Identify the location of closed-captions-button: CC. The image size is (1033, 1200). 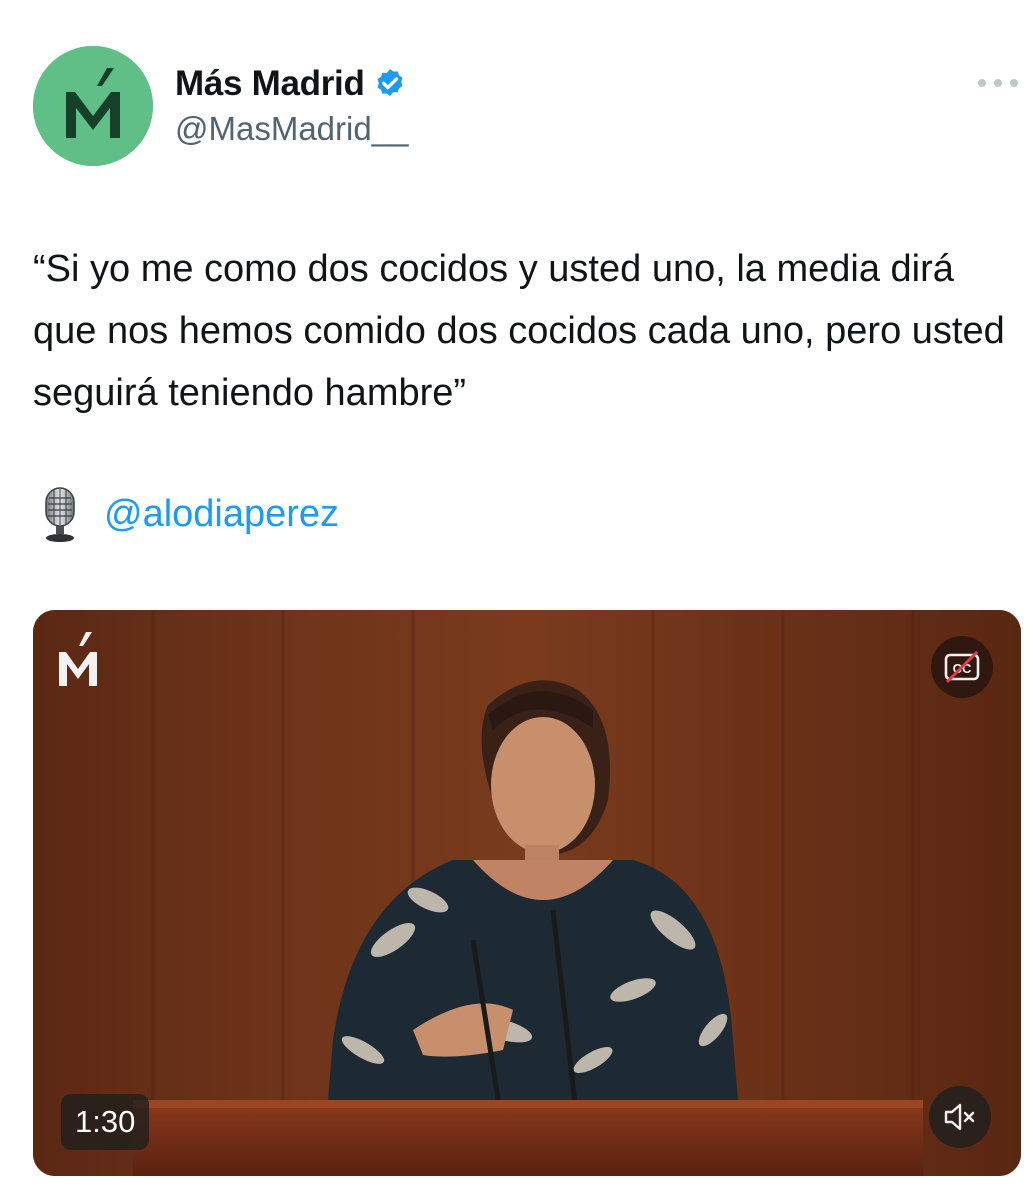
(962, 667).